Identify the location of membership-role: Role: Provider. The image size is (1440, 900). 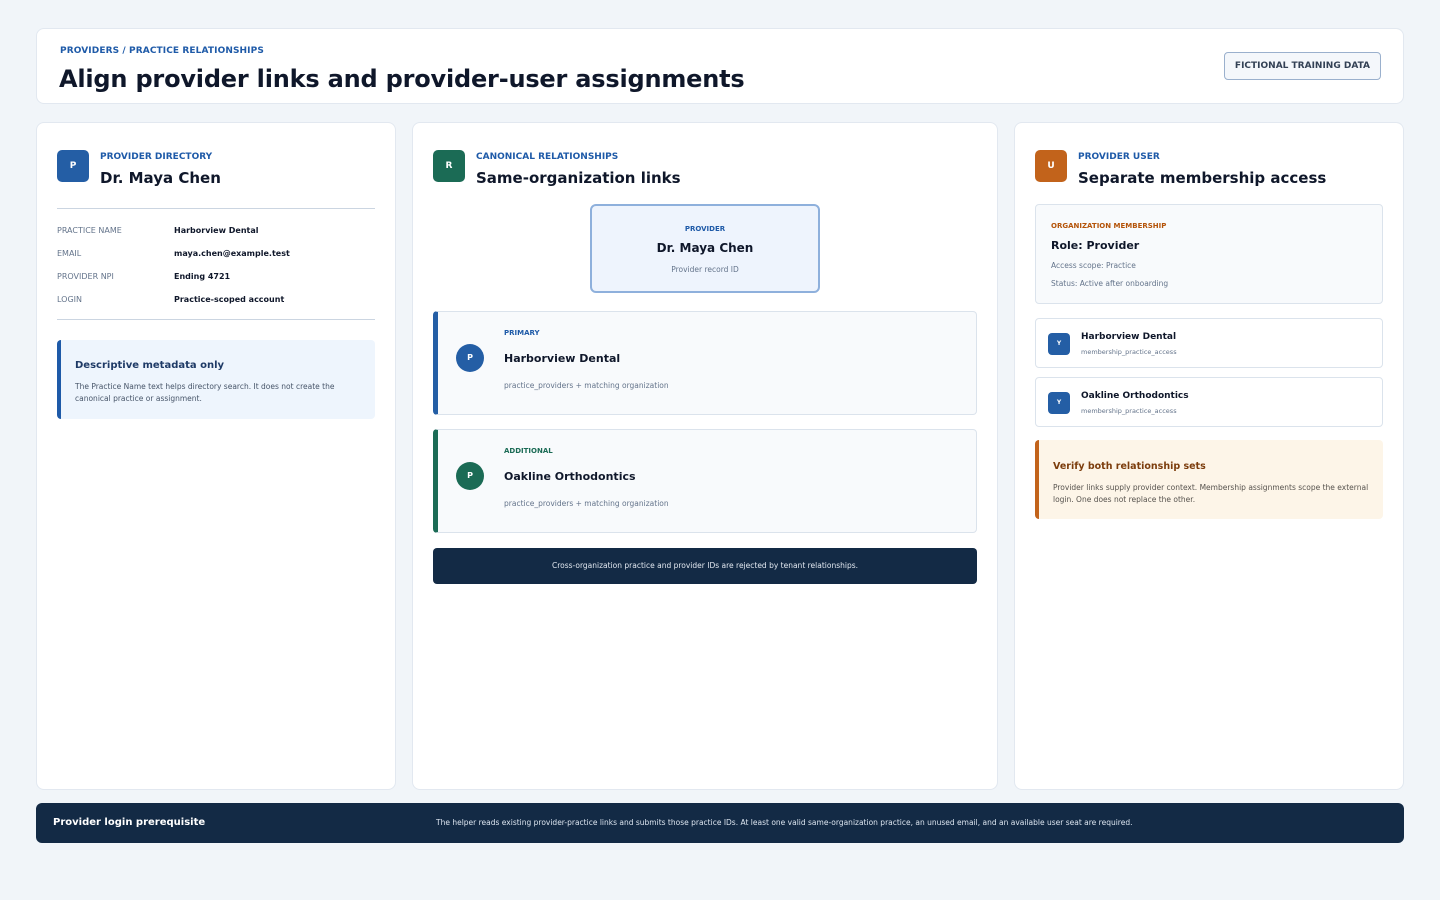
(1095, 245).